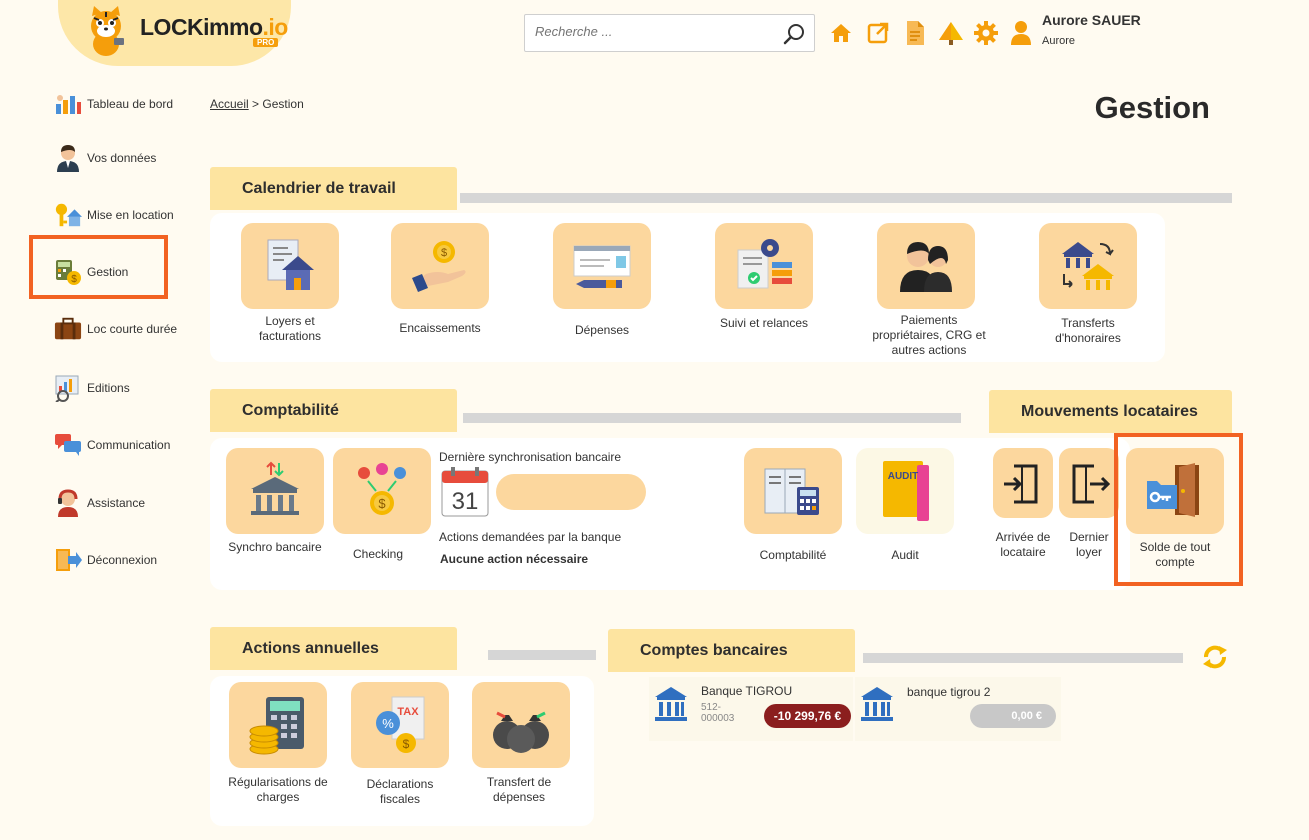 The width and height of the screenshot is (1309, 840). Describe the element at coordinates (731, 650) in the screenshot. I see `section-title-comptes: Comptes bancaires` at that location.